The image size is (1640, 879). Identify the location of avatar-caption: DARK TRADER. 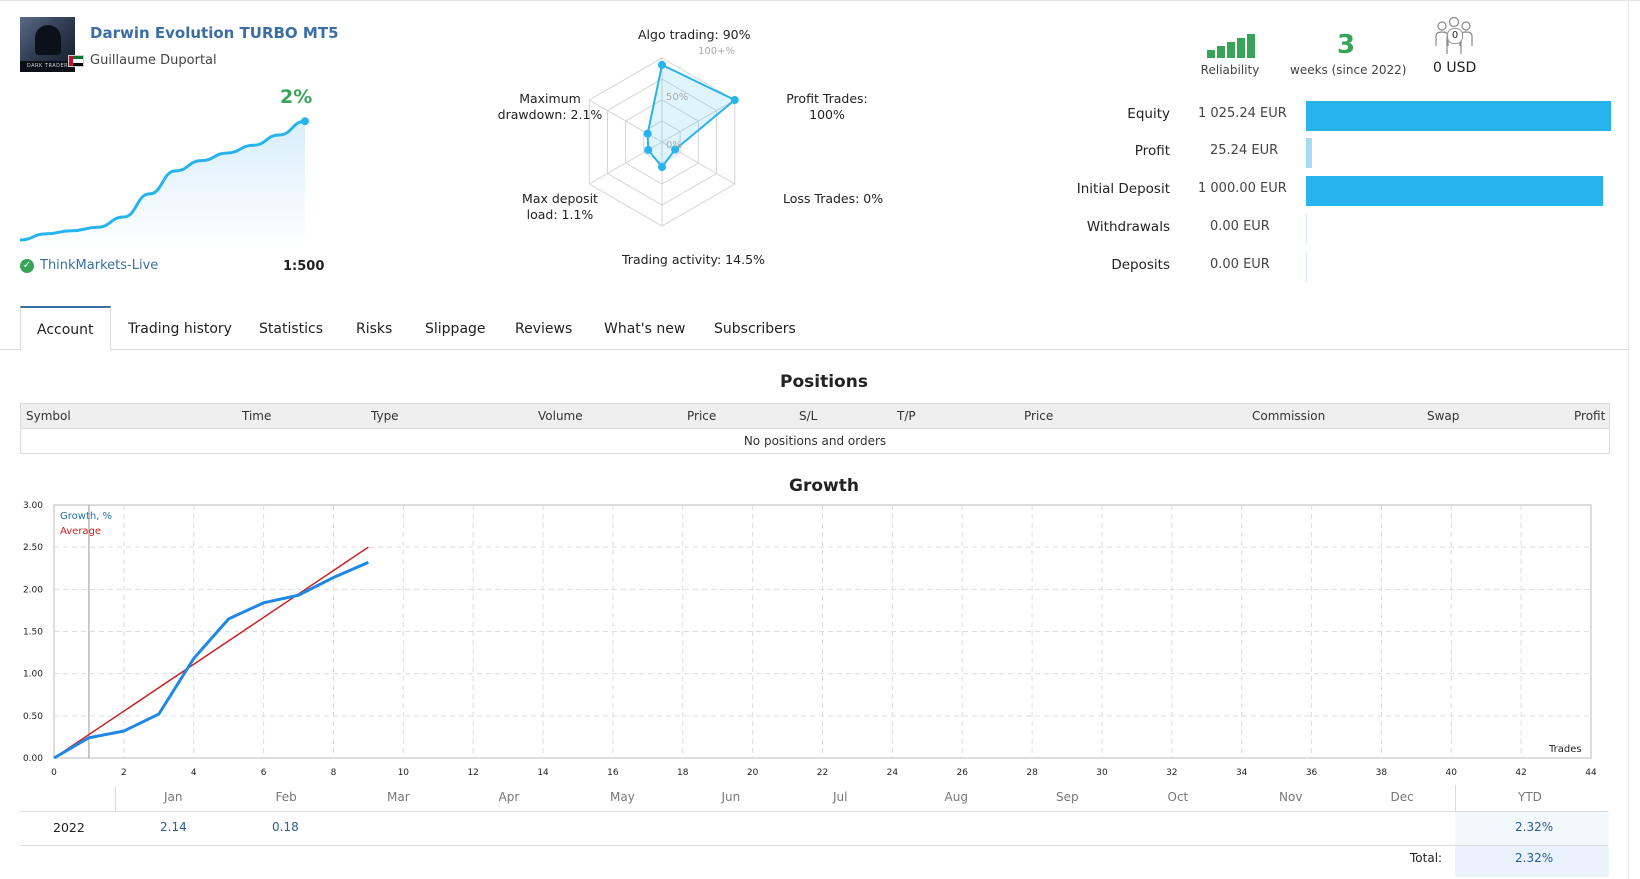
(47, 66).